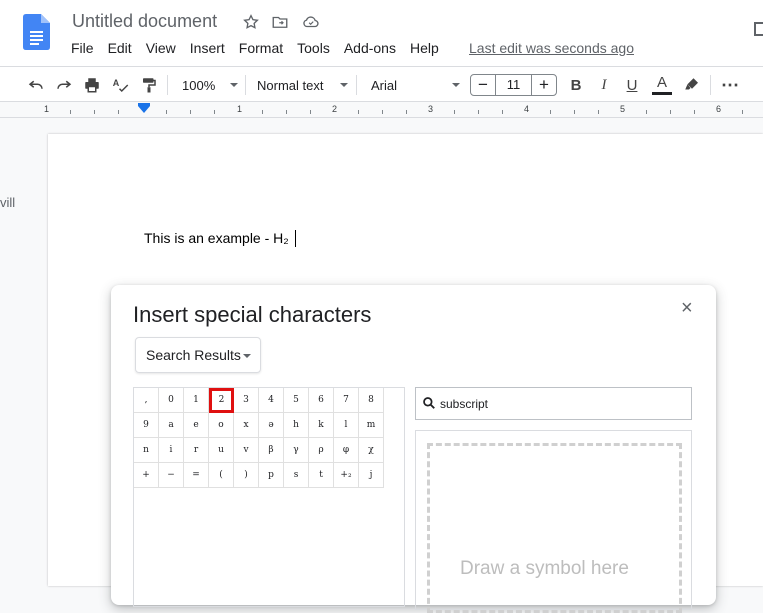 This screenshot has height=613, width=763. I want to click on char-cell-selected: 2, so click(221, 400).